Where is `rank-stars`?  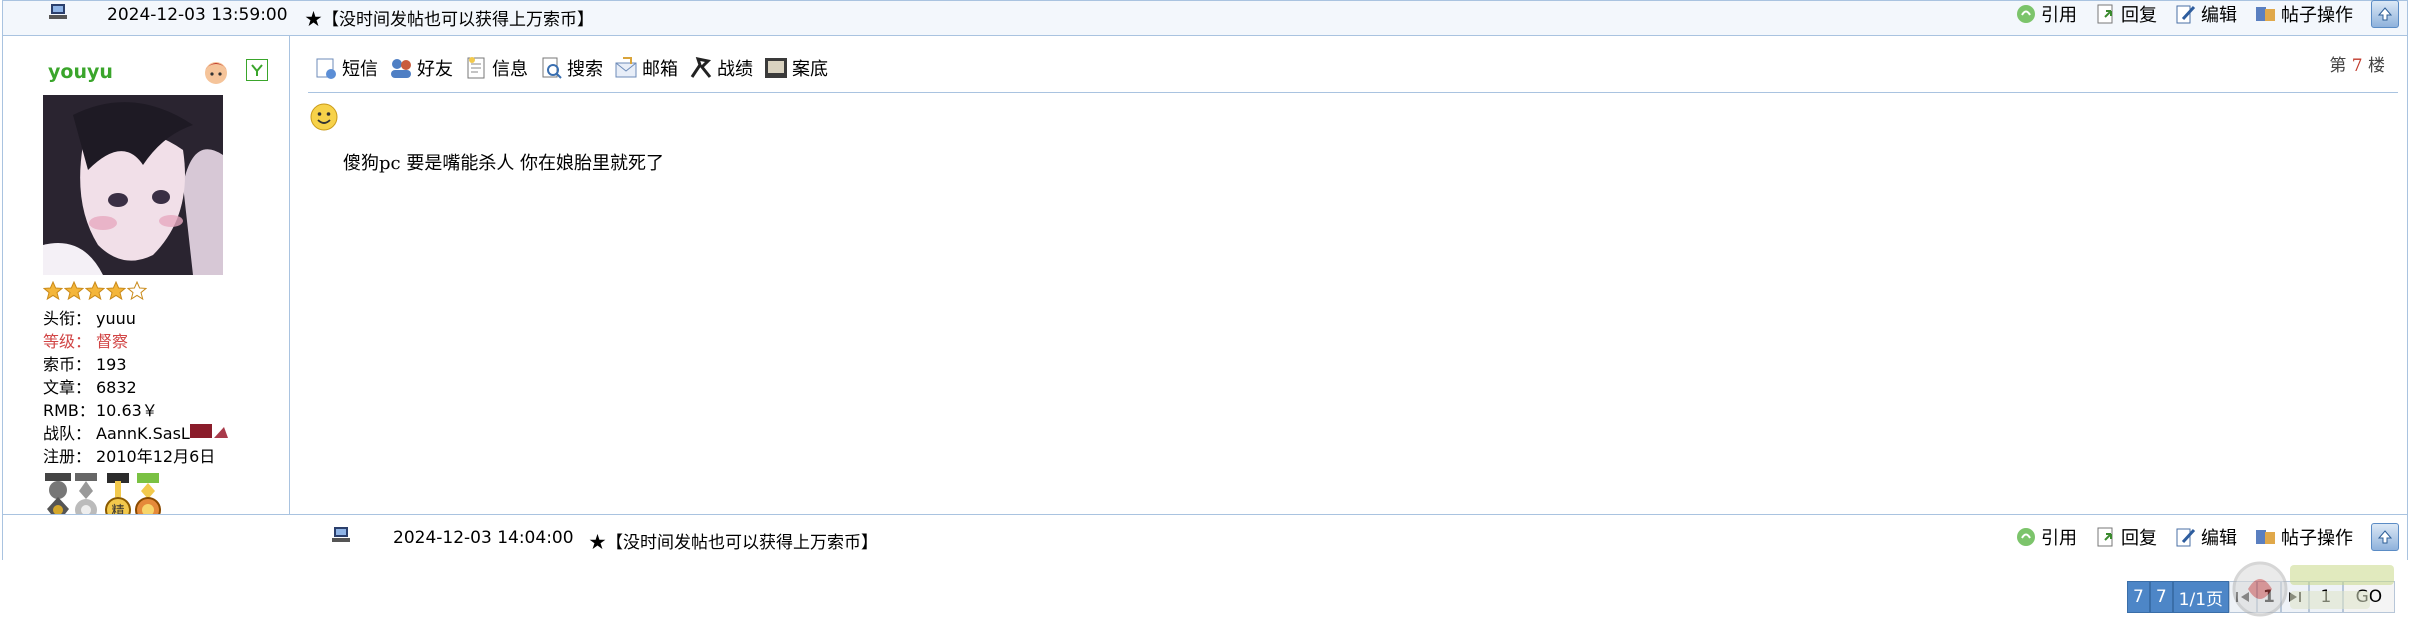
rank-stars is located at coordinates (95, 291).